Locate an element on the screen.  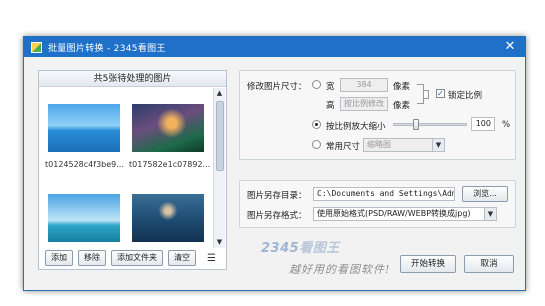
lock-ratio-checkbox: ✓ is located at coordinates (440, 93).